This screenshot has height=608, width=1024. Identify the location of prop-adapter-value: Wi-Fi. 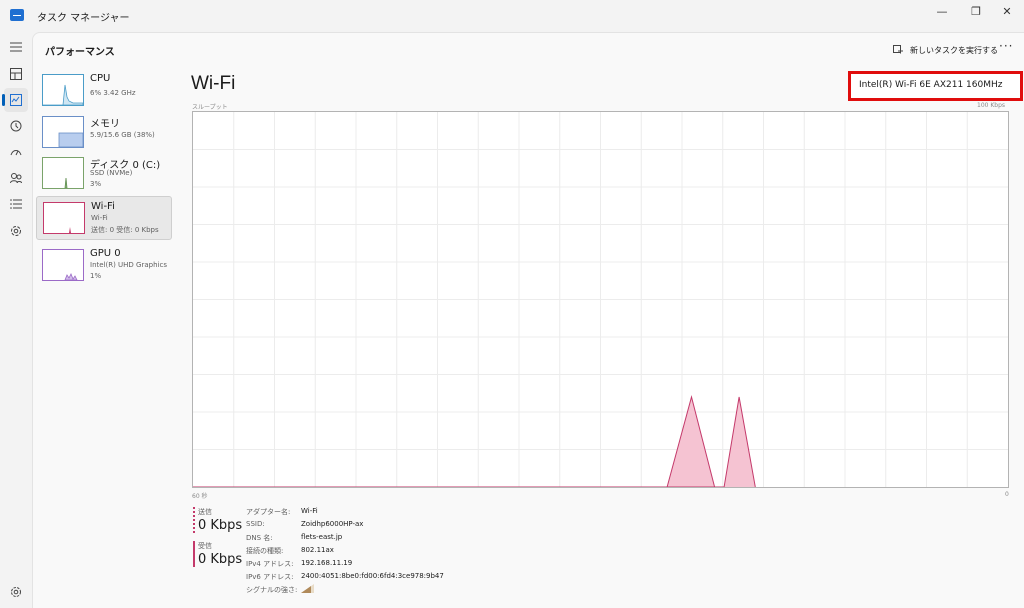
(309, 511).